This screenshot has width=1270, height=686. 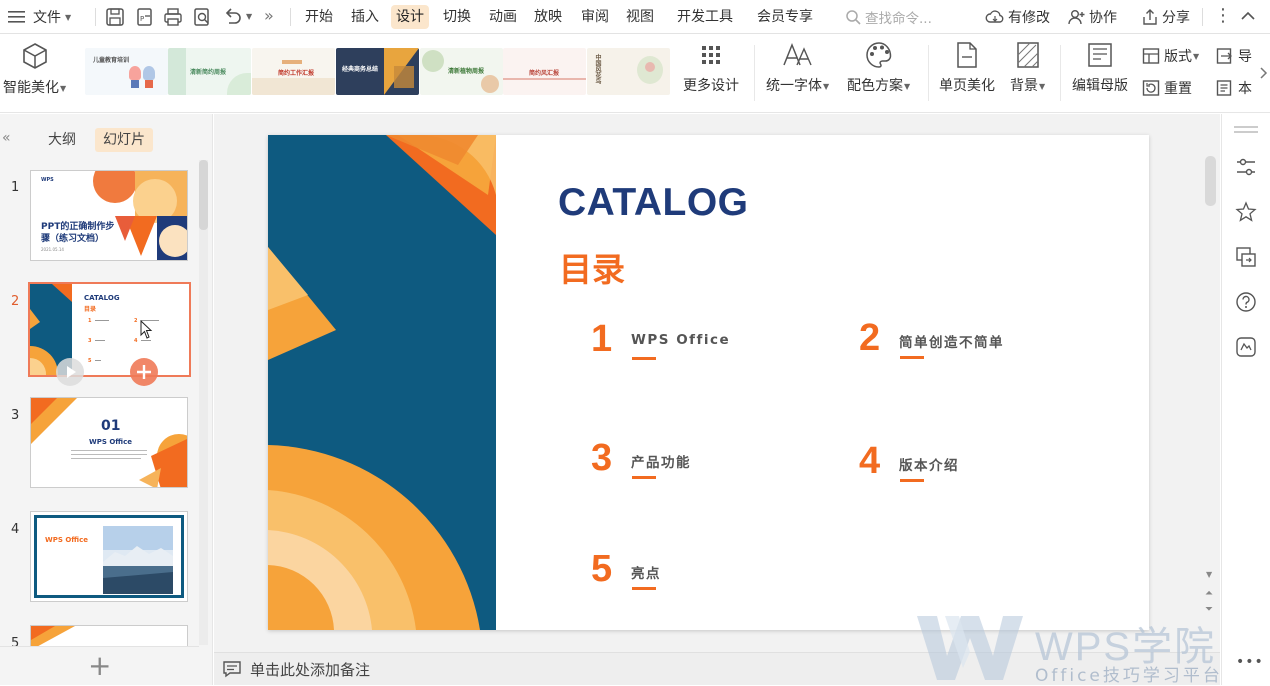 I want to click on slide-thumb-graphic, so click(x=140, y=215).